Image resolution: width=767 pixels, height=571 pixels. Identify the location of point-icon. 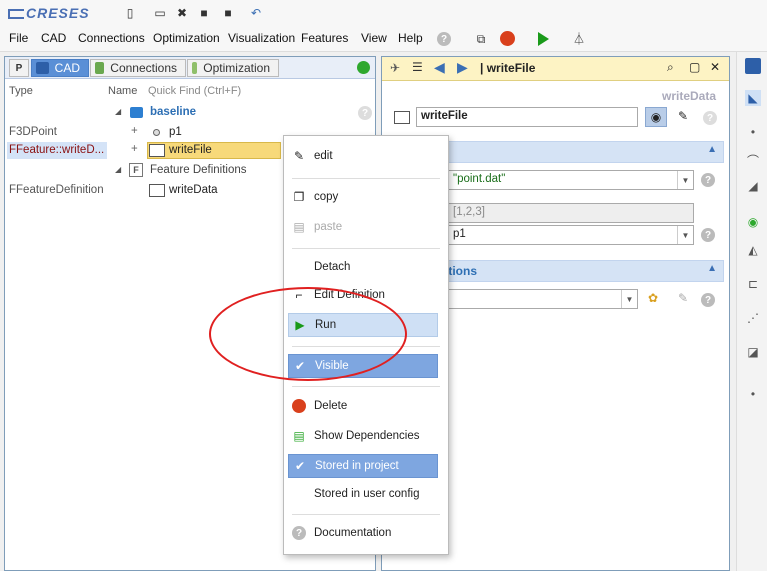
(156, 132).